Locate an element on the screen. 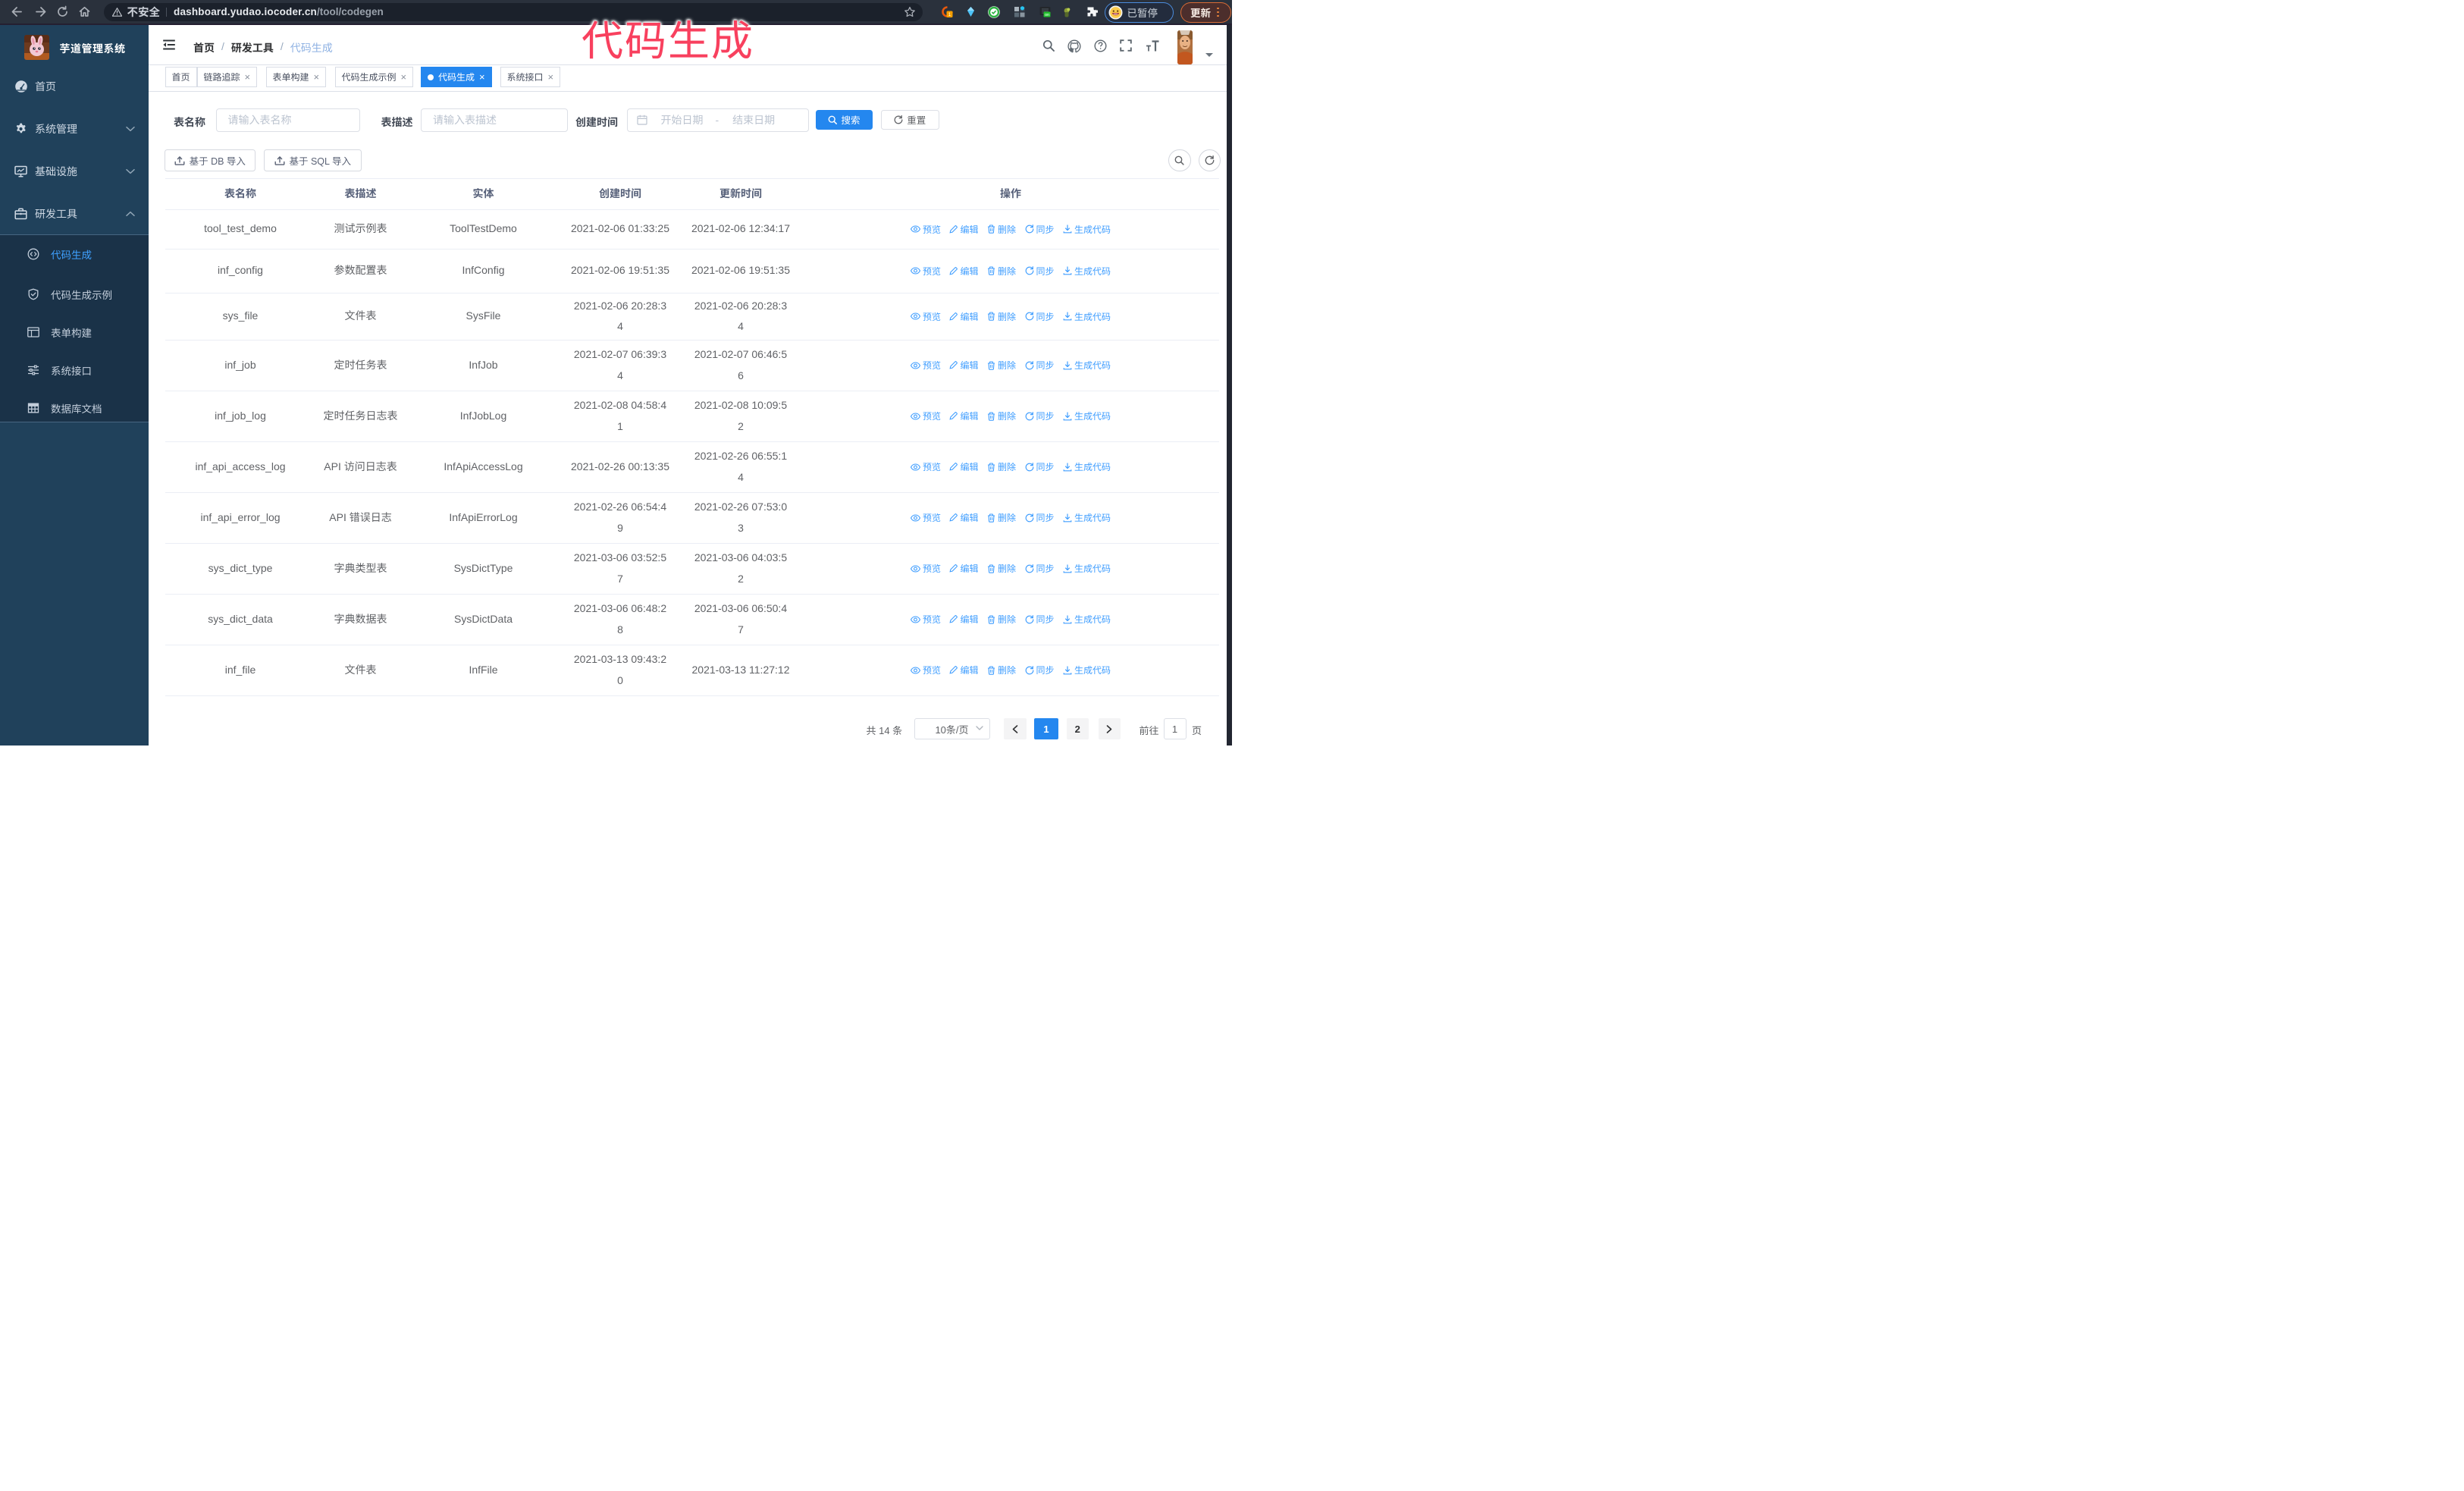  svg-text: on is located at coordinates (1046, 15).